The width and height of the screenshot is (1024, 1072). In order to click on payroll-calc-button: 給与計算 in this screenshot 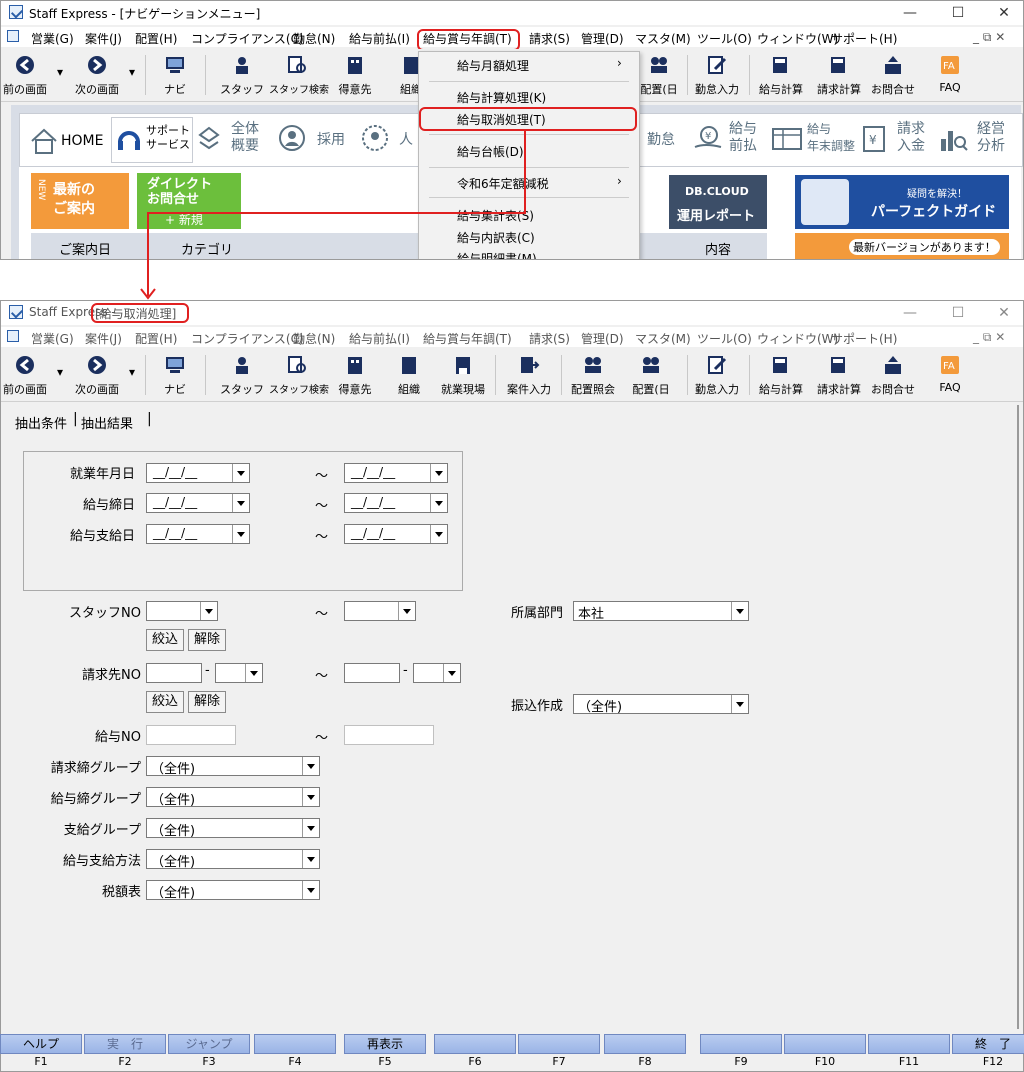, I will do `click(781, 375)`.